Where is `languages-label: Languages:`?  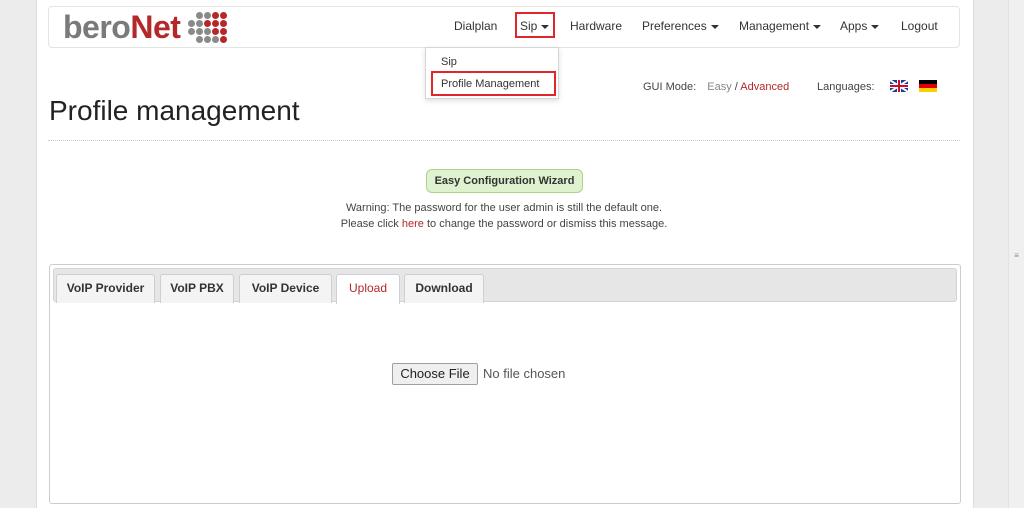 languages-label: Languages: is located at coordinates (846, 87).